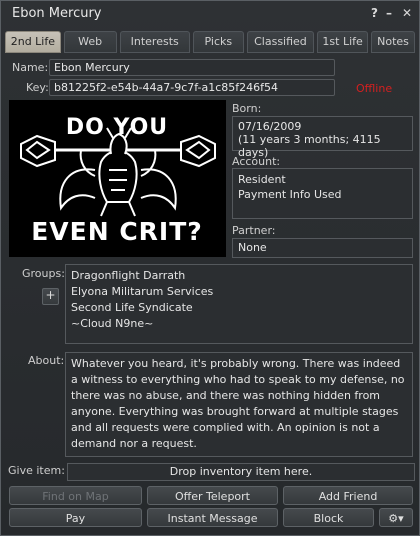  What do you see at coordinates (212, 517) in the screenshot?
I see `instant-message-button: Instant Message` at bounding box center [212, 517].